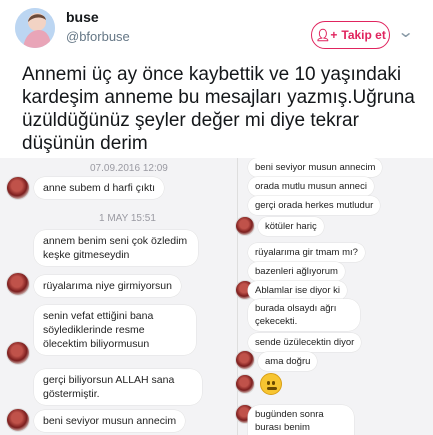 The image size is (433, 435). Describe the element at coordinates (107, 286) in the screenshot. I see `message-bubble: rüyalarıma niye girmiyorsun` at that location.